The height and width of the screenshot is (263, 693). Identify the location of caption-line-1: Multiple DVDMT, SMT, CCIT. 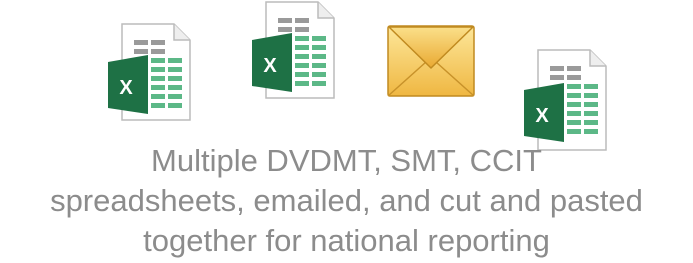
(346, 160).